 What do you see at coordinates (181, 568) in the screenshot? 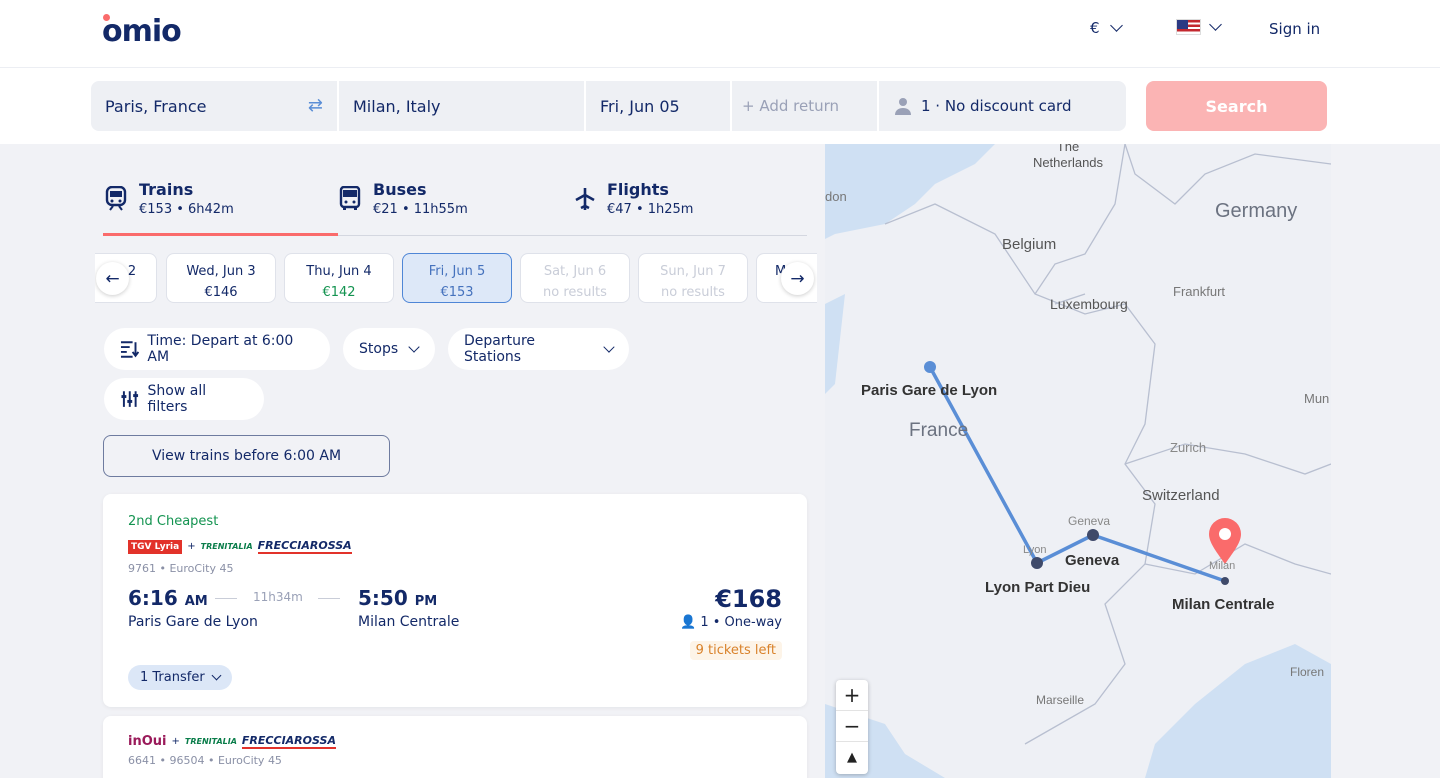
I see `train-number: 9761 • EuroCity 45` at bounding box center [181, 568].